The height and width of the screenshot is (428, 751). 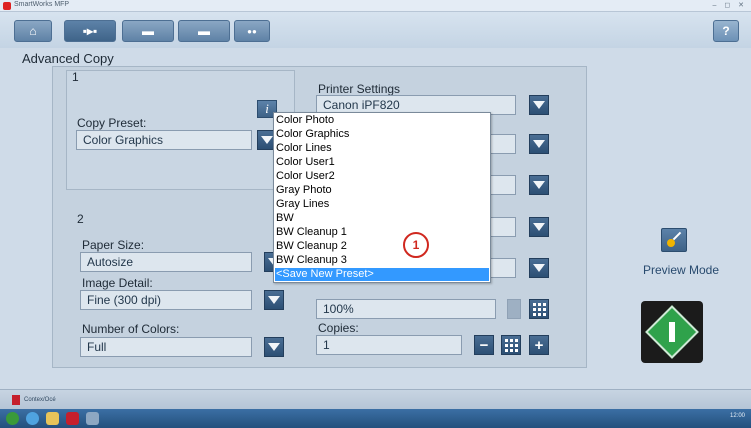 What do you see at coordinates (375, 30) in the screenshot?
I see `toolbar: ⌂ ▪▸▪ ▬ ▬ ●● ?` at bounding box center [375, 30].